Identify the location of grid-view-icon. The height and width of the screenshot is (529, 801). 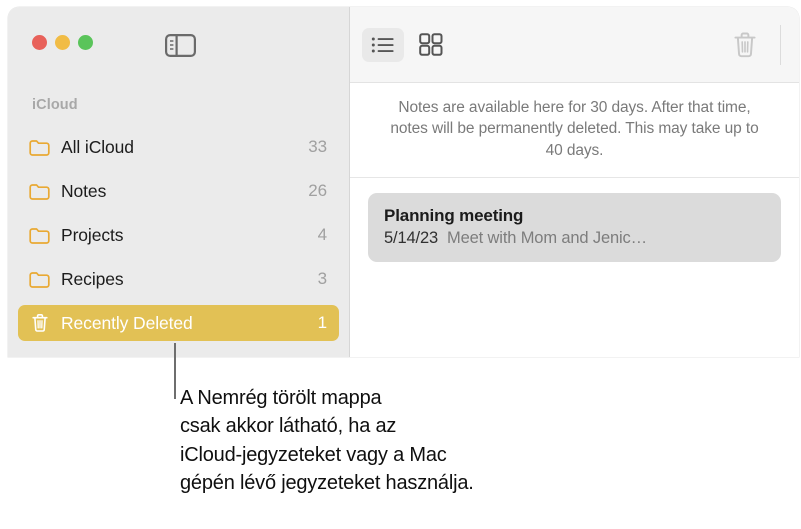
(431, 44).